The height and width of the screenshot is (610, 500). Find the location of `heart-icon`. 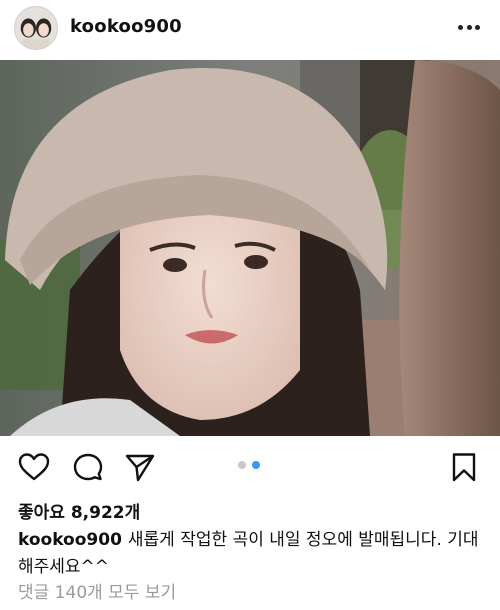

heart-icon is located at coordinates (34, 467).